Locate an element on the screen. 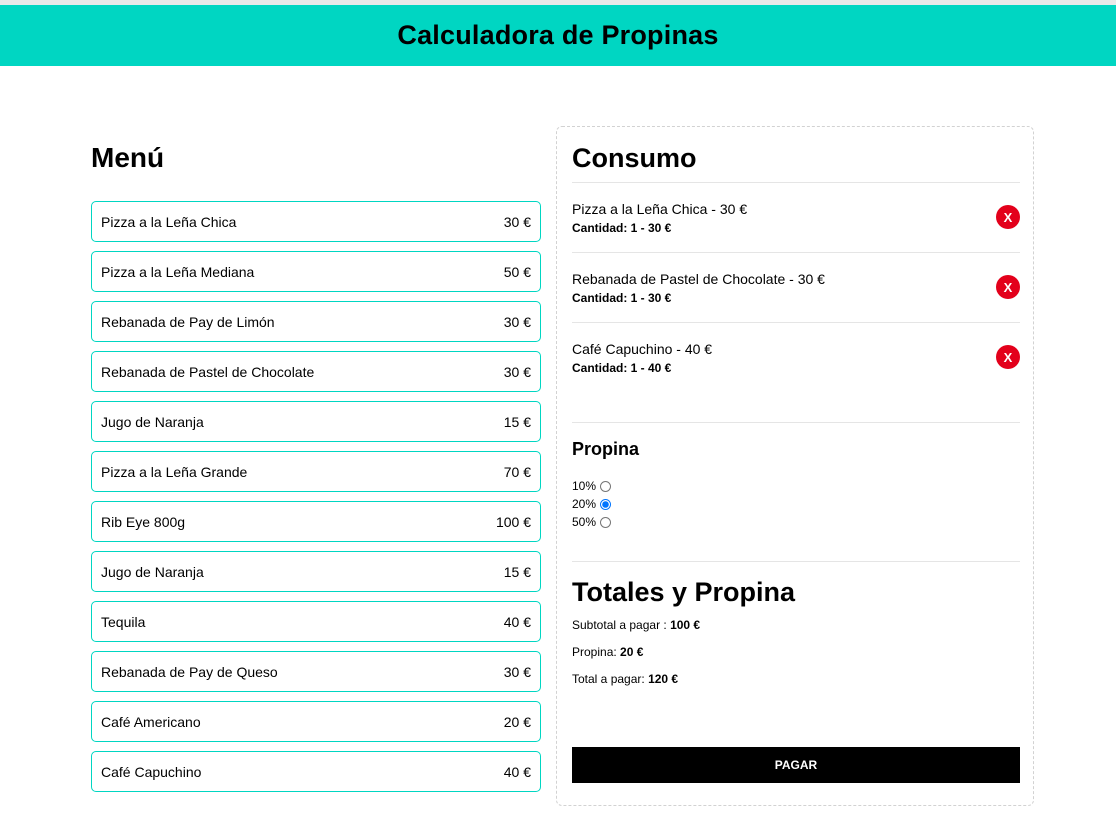 The image size is (1116, 814). menu-item-name: Rebanada de Pastel de Chocolate is located at coordinates (208, 371).